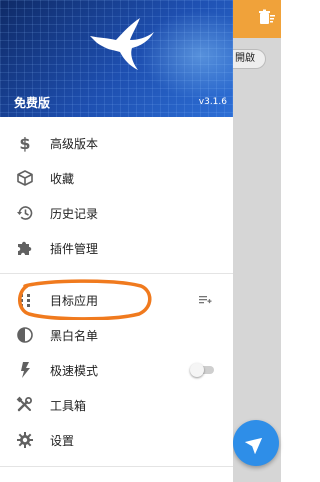  I want to click on menu-label-toolbox: 工具箱, so click(68, 406).